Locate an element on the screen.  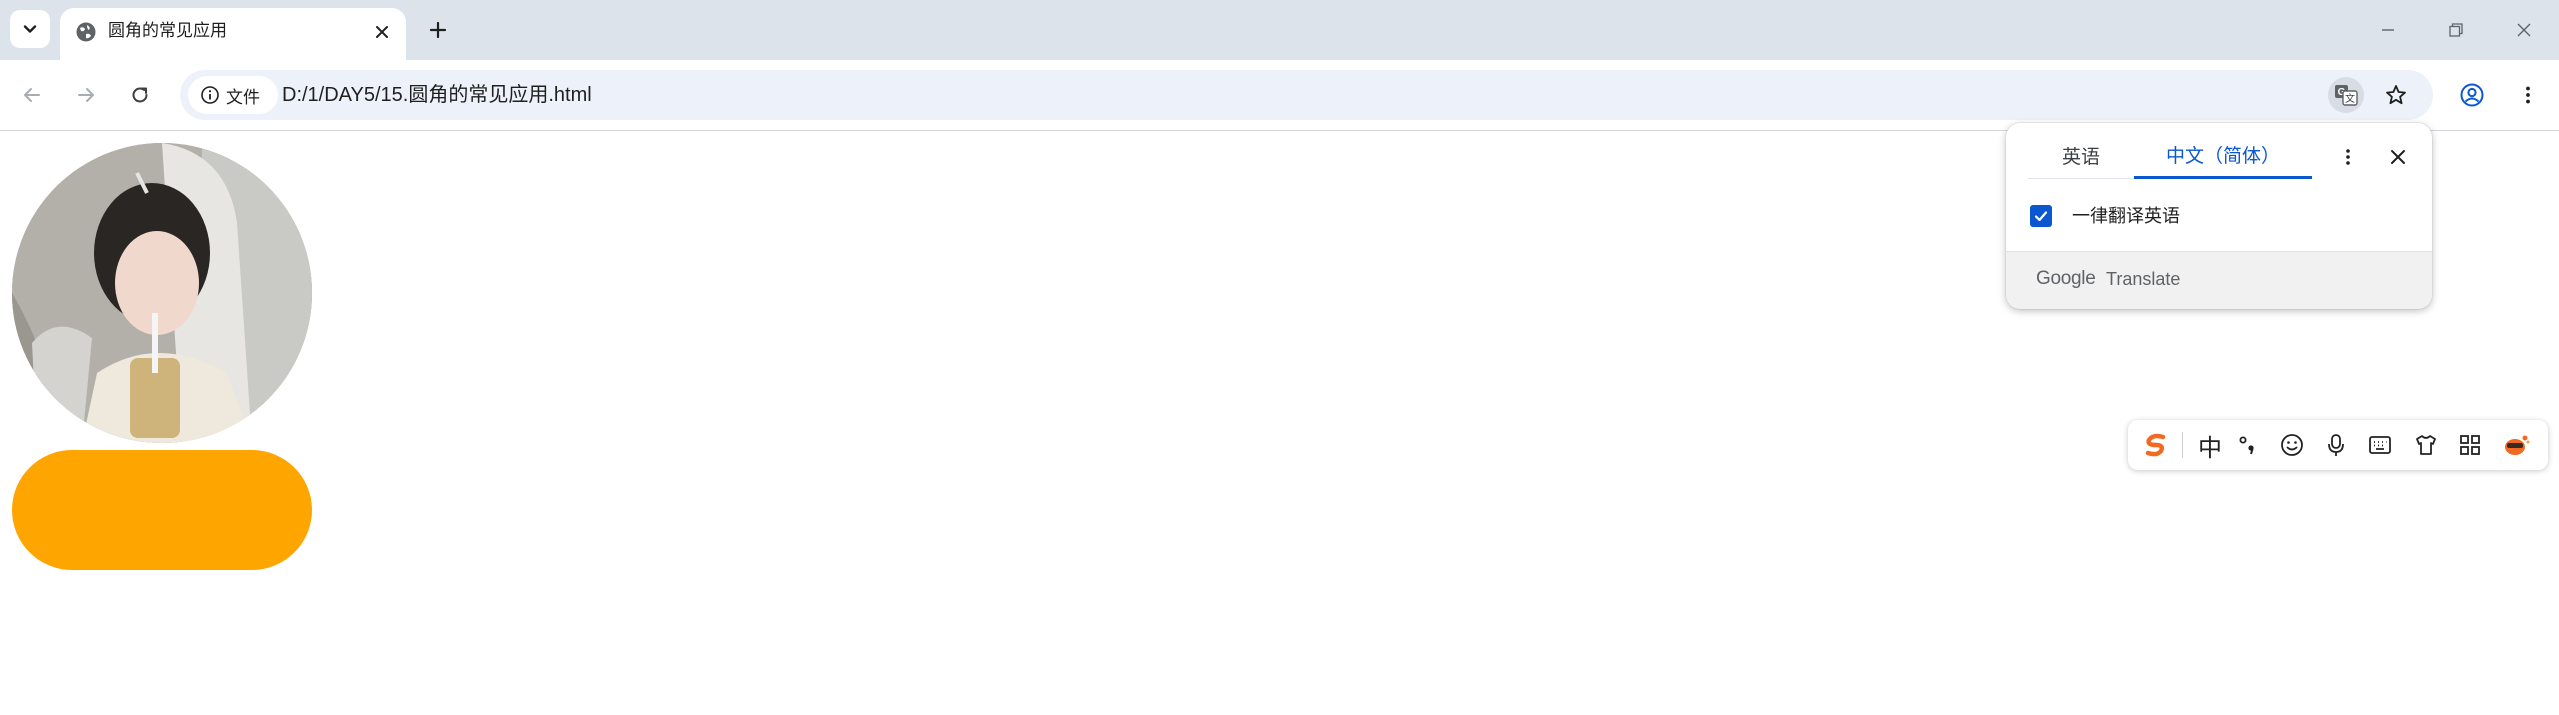
minimize-icon is located at coordinates (2388, 30).